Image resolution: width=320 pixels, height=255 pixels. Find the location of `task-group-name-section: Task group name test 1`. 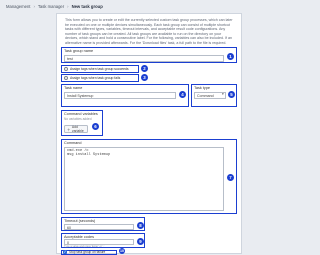

task-group-name-section: Task group name test 1 is located at coordinates (149, 55).